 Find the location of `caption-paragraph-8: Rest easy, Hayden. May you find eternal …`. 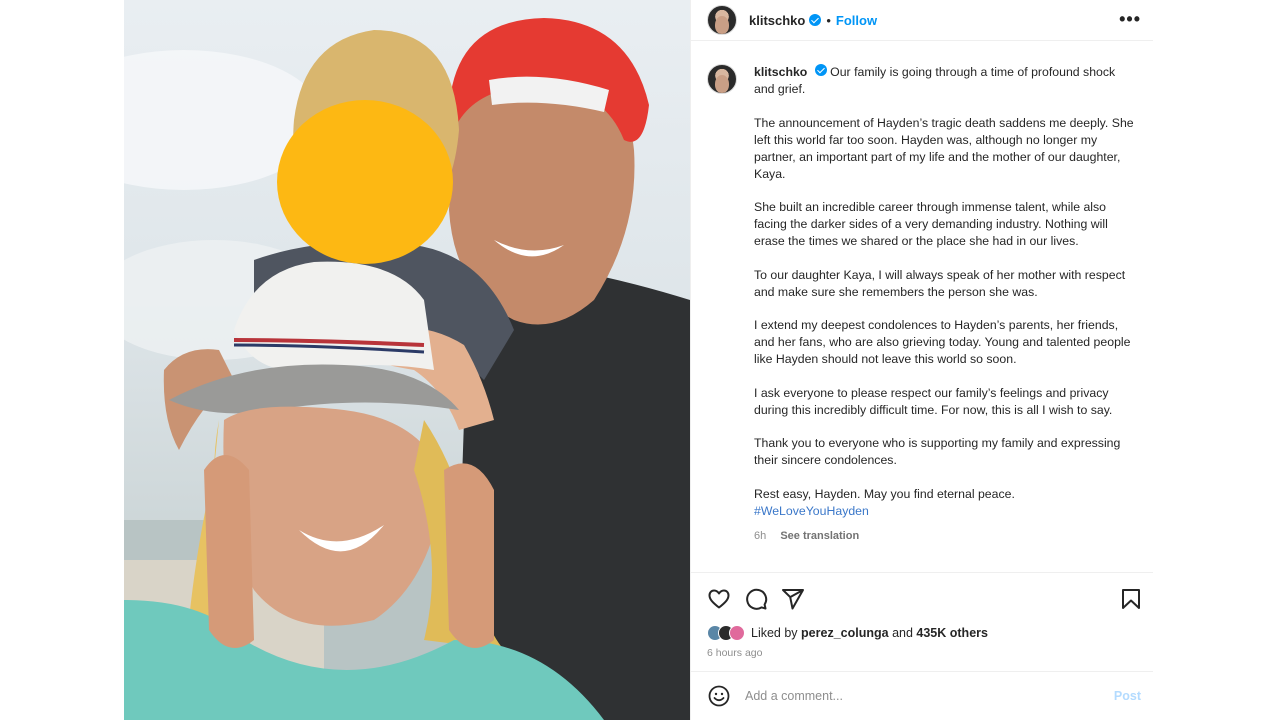

caption-paragraph-8: Rest easy, Hayden. May you find eternal … is located at coordinates (944, 503).